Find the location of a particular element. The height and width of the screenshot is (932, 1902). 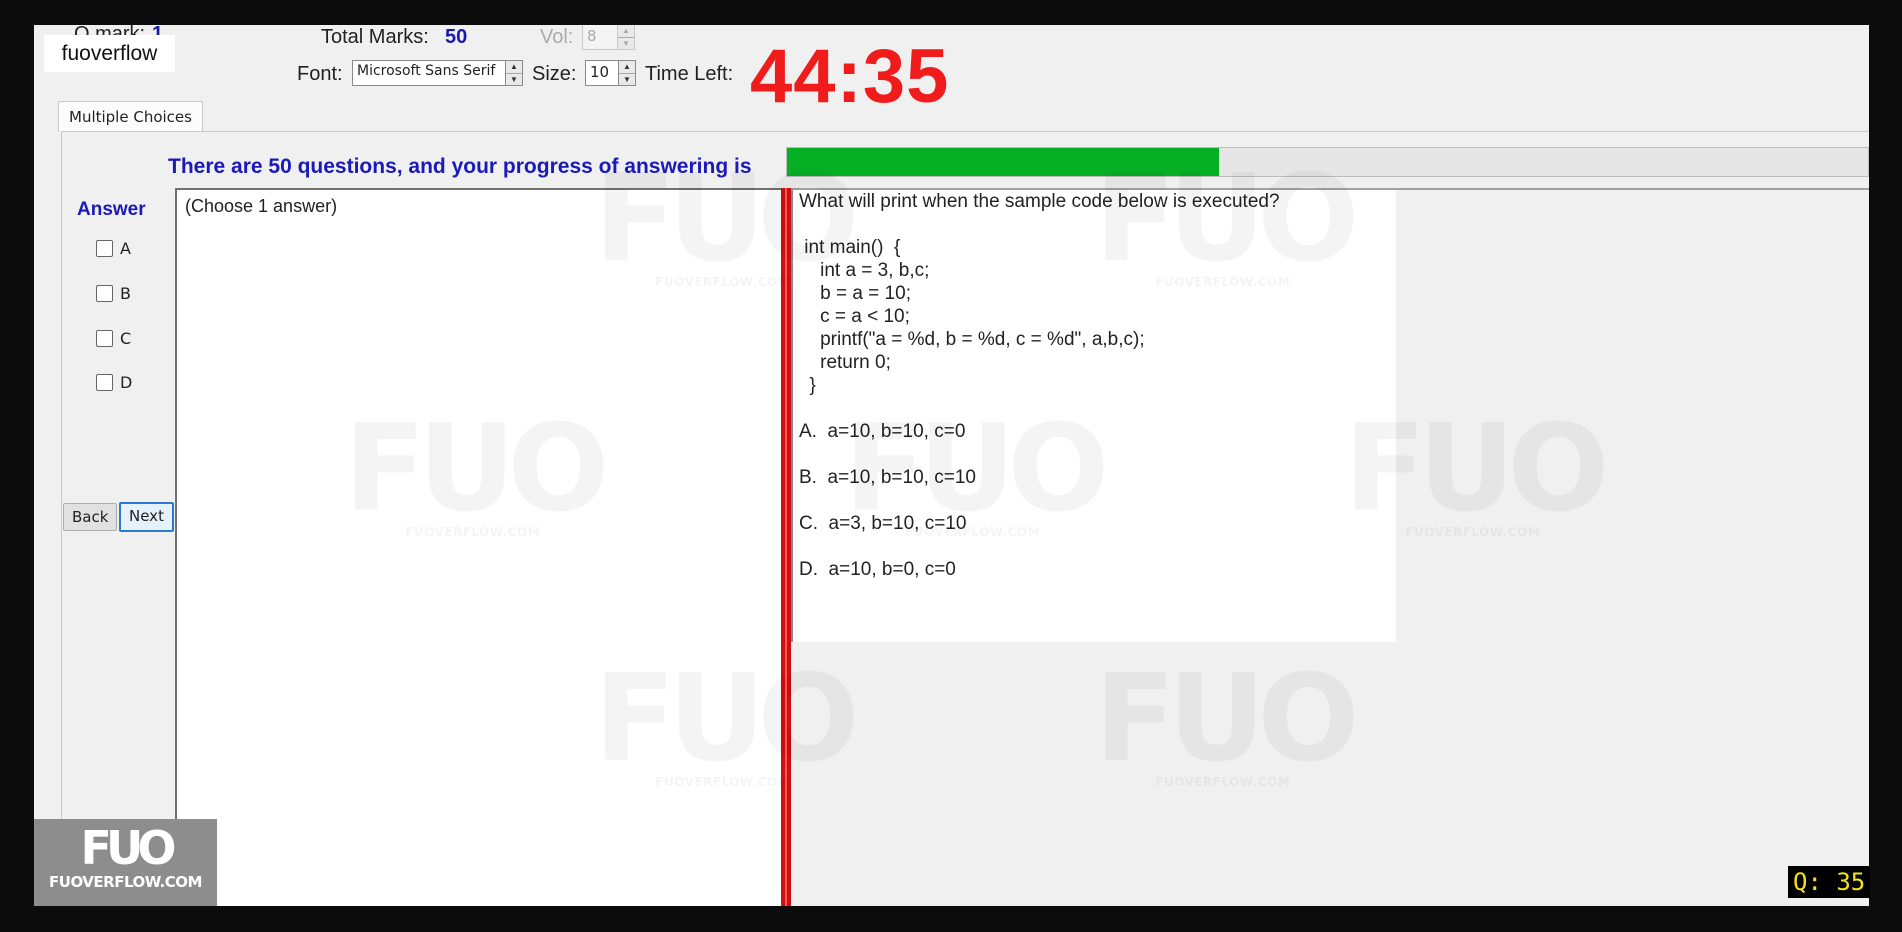

font-select: Microsoft Sans Serif is located at coordinates (429, 73).